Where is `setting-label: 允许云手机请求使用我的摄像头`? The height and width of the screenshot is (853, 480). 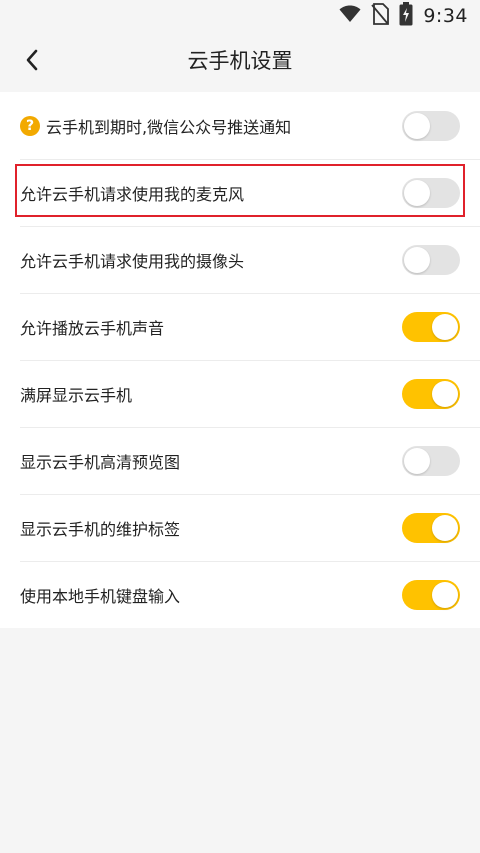 setting-label: 允许云手机请求使用我的摄像头 is located at coordinates (132, 261).